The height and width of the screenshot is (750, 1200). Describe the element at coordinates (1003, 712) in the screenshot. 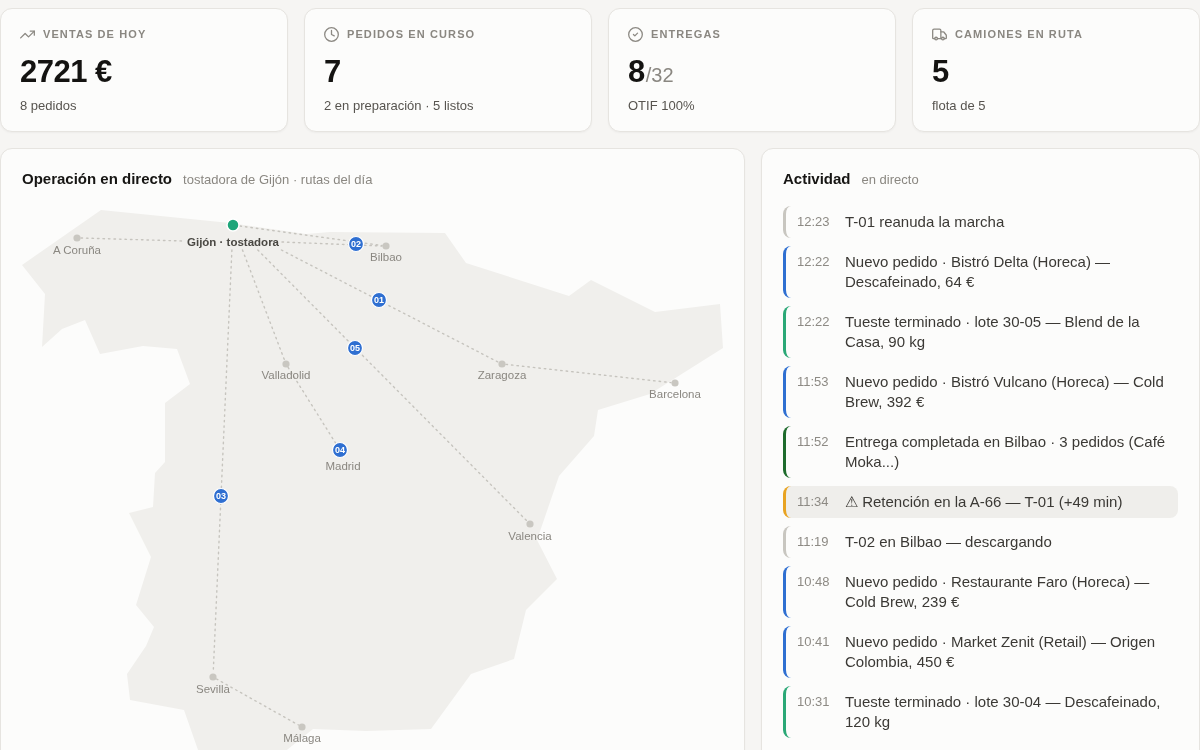

I see `event-text: Tueste terminado · lote 30-04 — Descafeinado, 120 kg` at that location.